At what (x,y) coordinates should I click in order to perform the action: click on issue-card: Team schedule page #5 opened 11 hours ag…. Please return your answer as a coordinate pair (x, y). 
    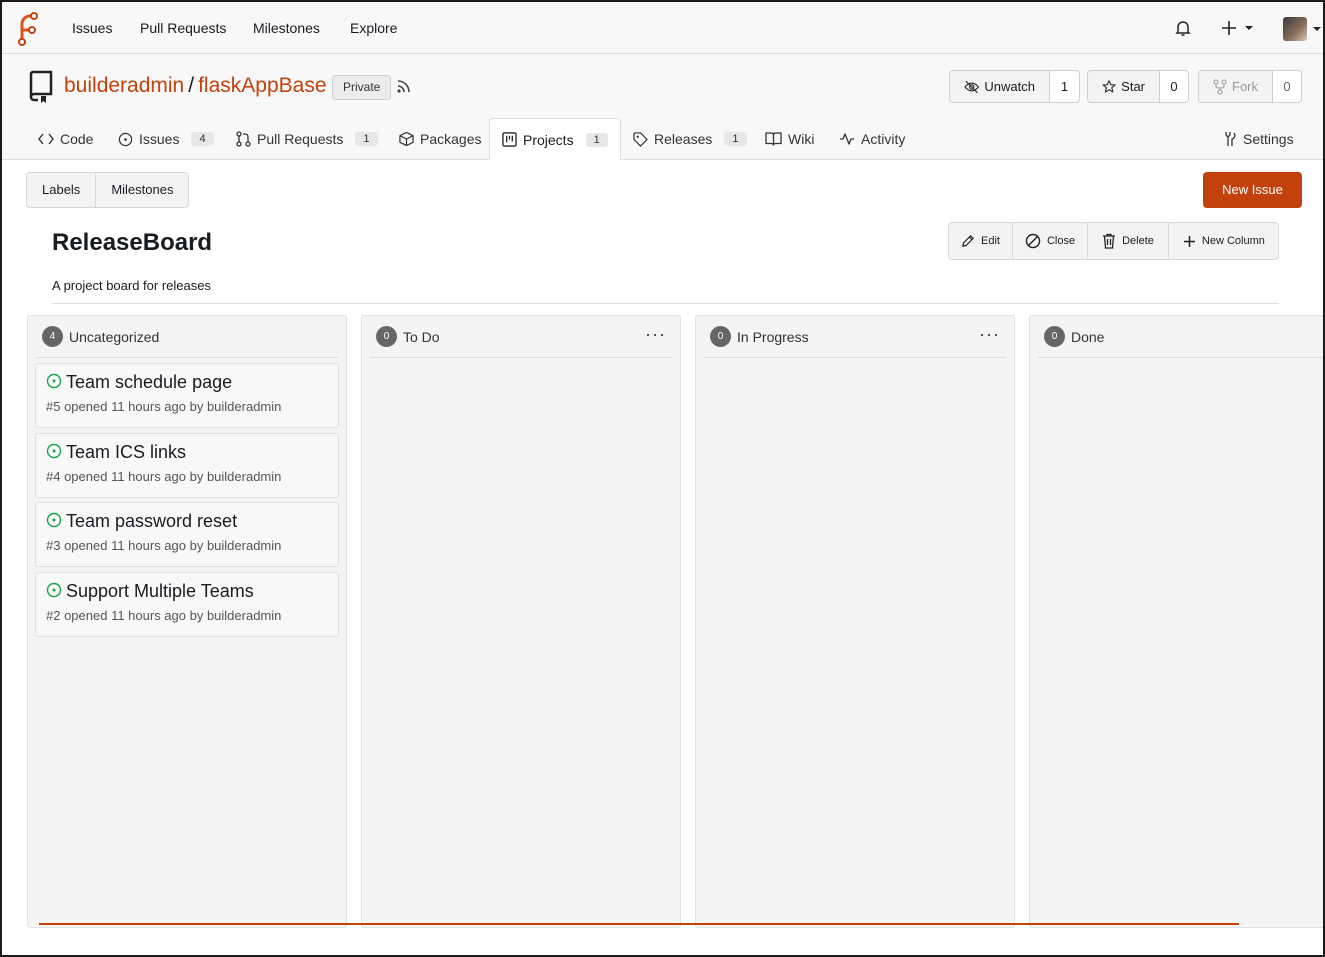
    Looking at the image, I should click on (187, 395).